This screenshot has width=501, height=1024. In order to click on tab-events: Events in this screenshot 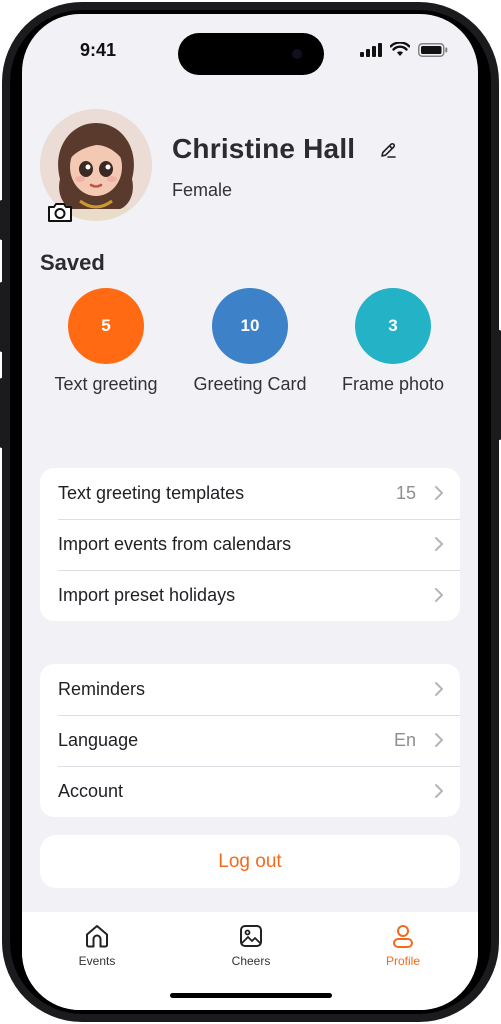, I will do `click(97, 945)`.